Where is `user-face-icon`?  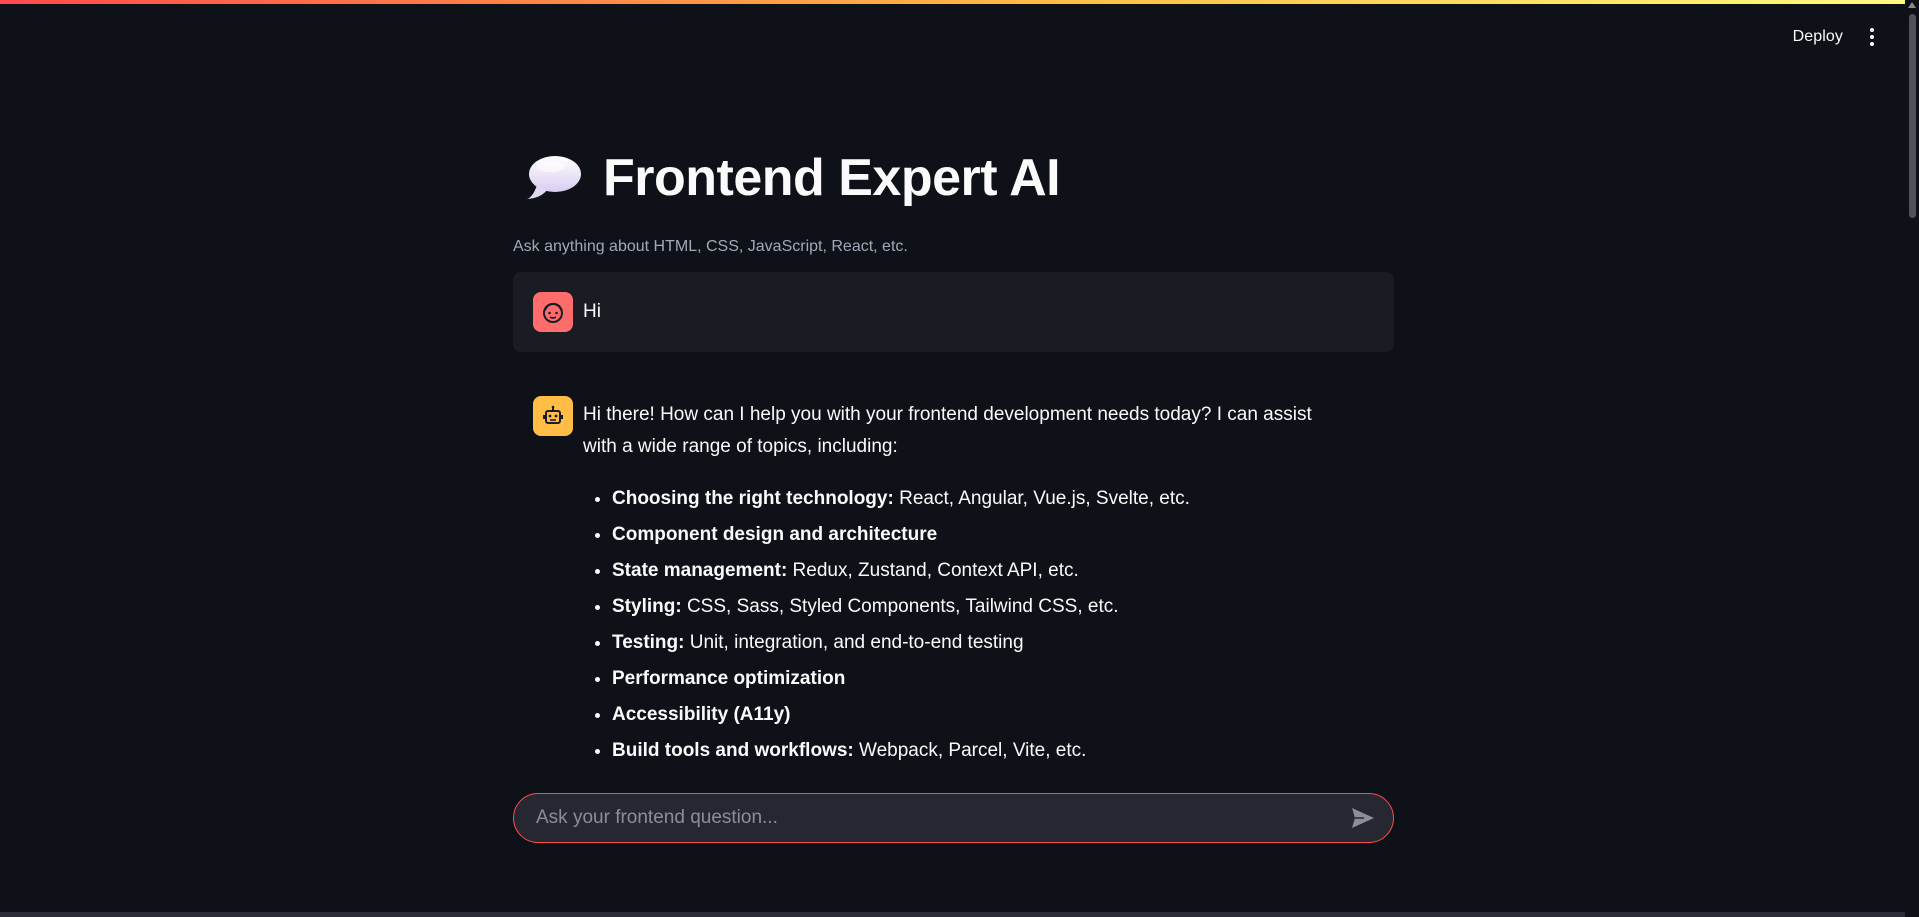 user-face-icon is located at coordinates (553, 312).